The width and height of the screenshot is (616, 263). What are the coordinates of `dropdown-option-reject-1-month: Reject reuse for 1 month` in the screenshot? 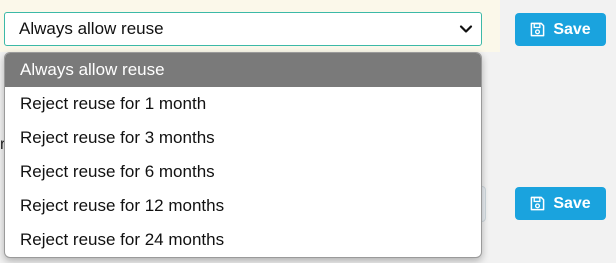 It's located at (243, 104).